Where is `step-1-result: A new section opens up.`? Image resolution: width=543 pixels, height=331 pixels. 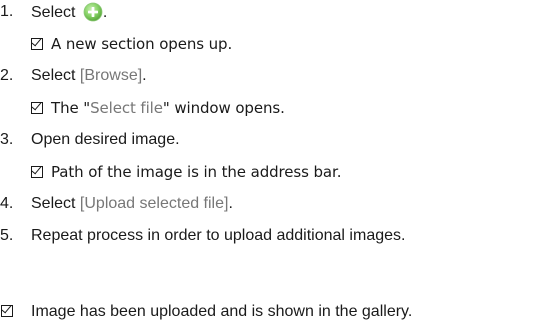
step-1-result: A new section opens up. is located at coordinates (131, 44).